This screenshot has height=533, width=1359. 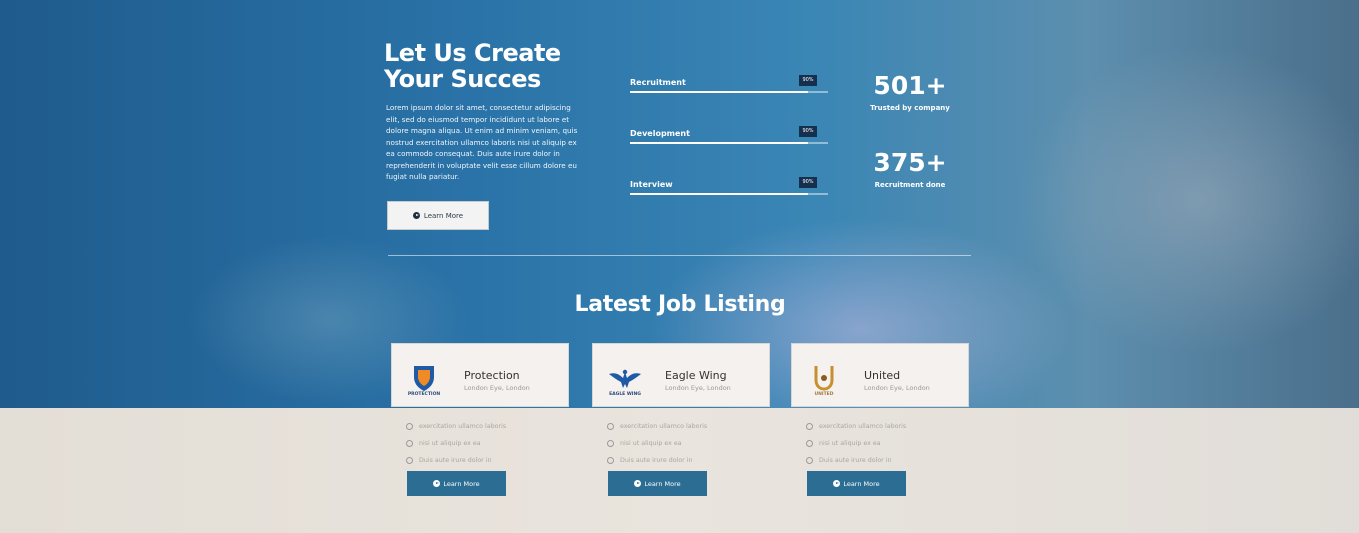 I want to click on hero-title: Let Us Create Your Succes, so click(x=472, y=66).